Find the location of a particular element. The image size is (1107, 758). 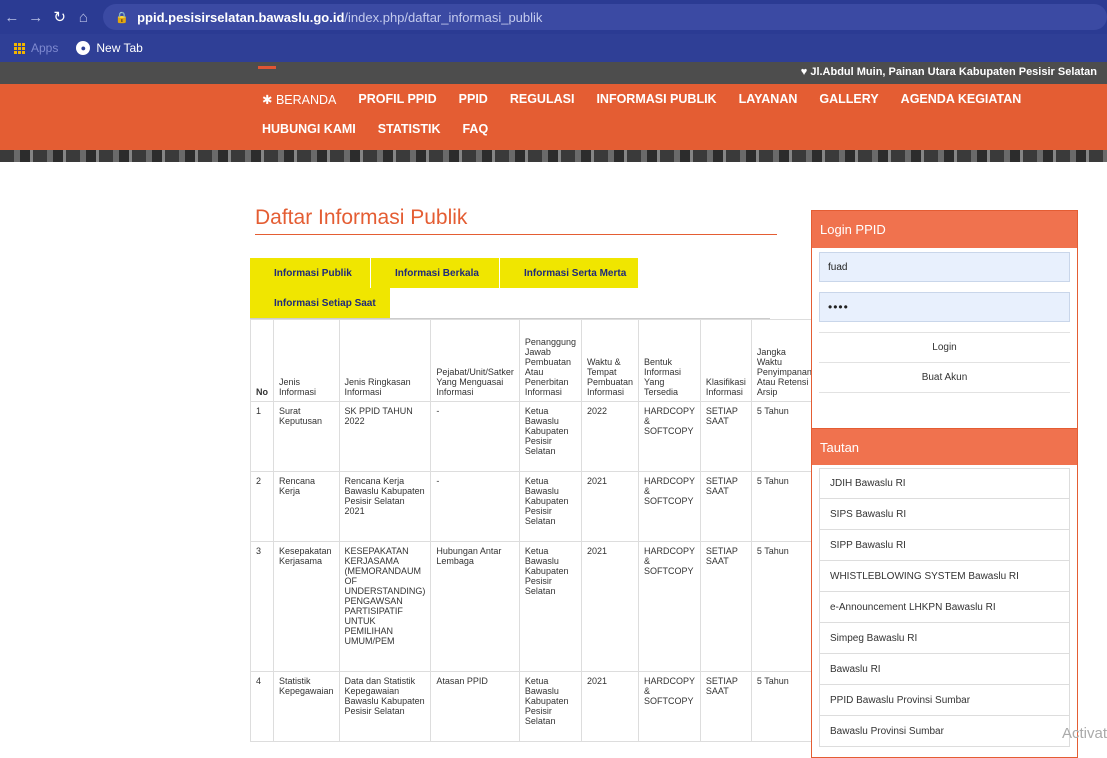

tautan-link-simpeg: Simpeg Bawaslu RI is located at coordinates (944, 638).